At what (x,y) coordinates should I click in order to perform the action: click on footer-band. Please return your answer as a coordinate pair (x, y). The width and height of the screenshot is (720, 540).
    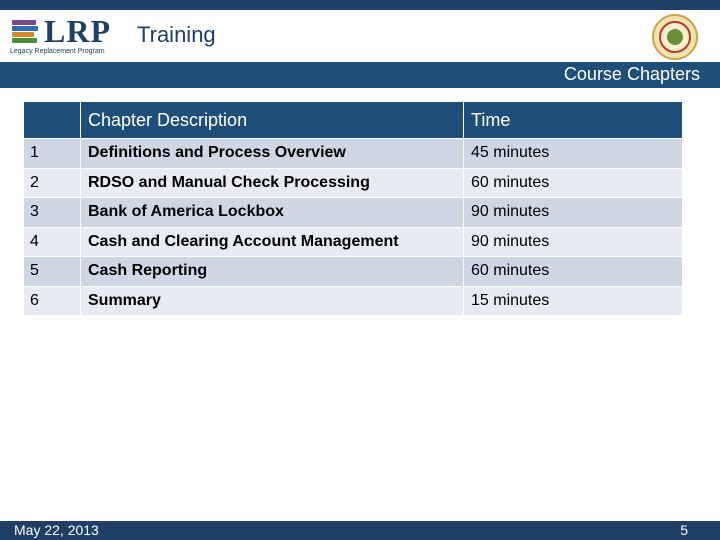
    Looking at the image, I should click on (360, 530).